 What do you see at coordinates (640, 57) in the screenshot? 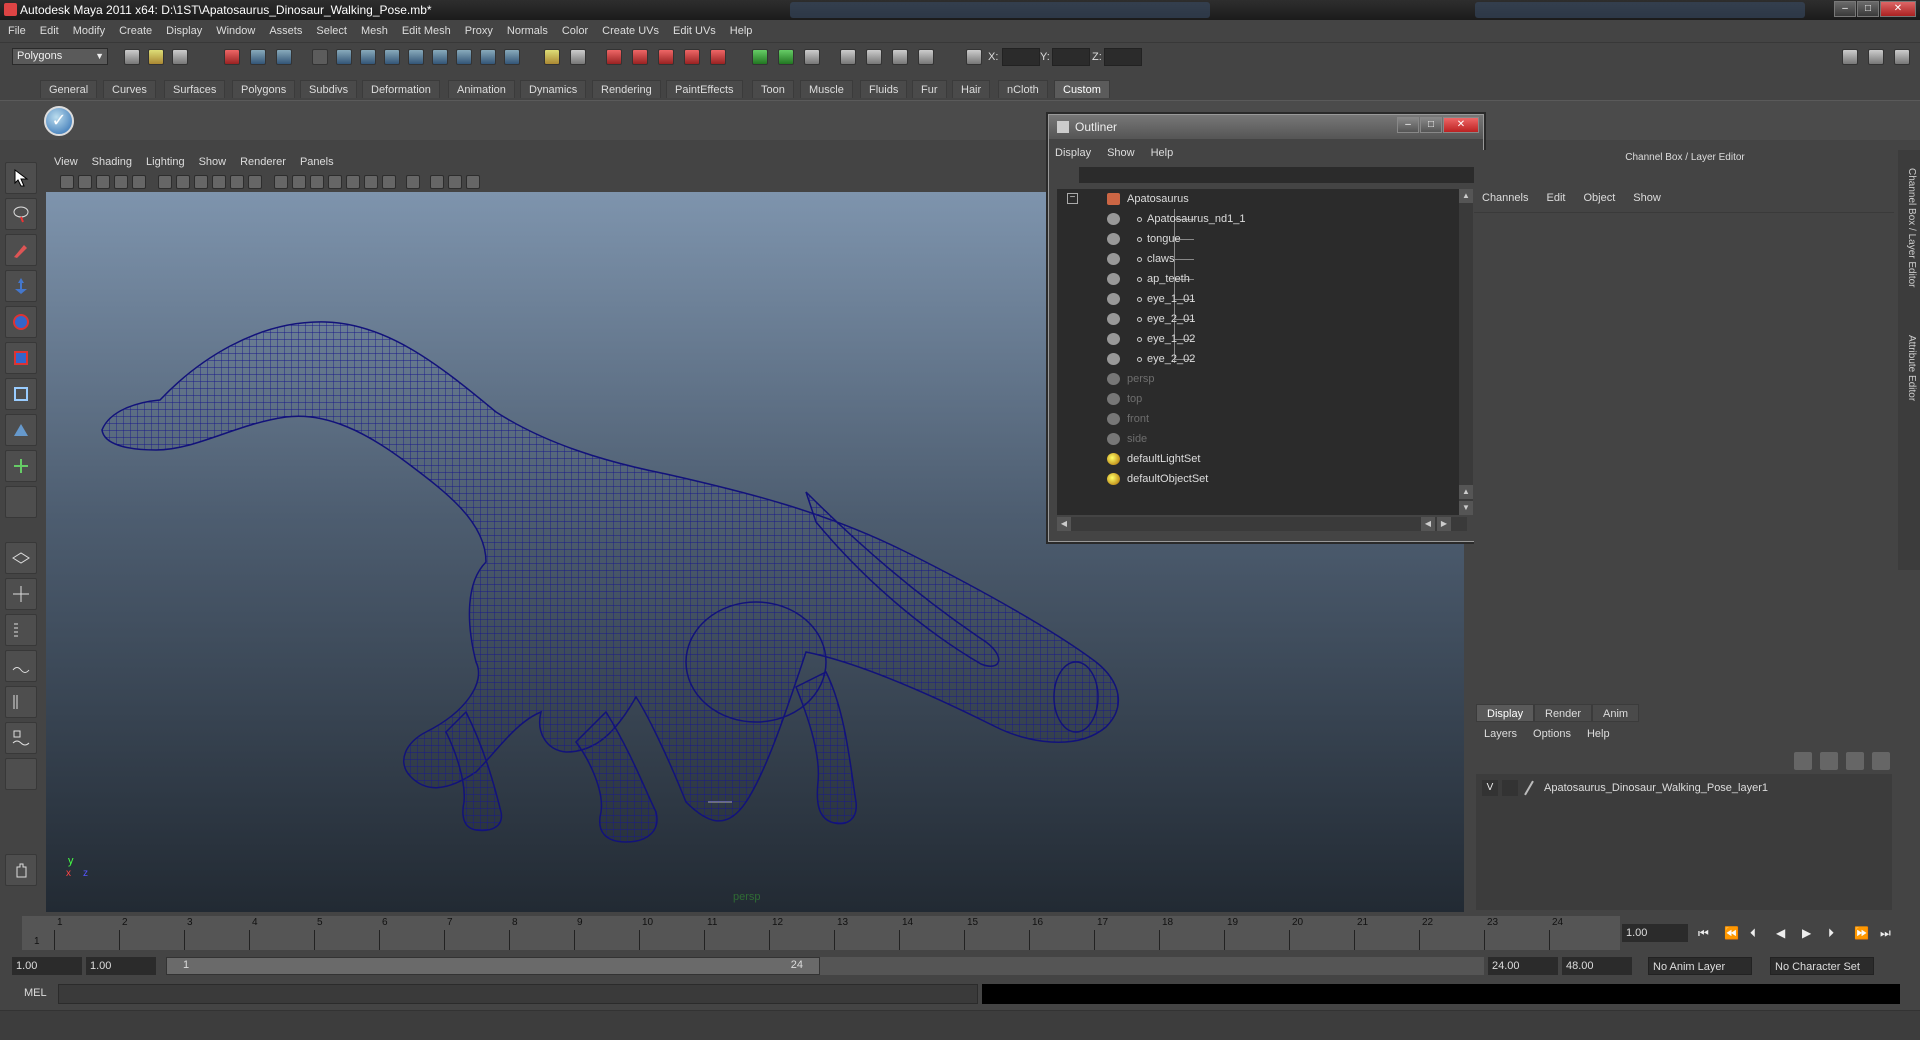
I see `render-frame-icon` at bounding box center [640, 57].